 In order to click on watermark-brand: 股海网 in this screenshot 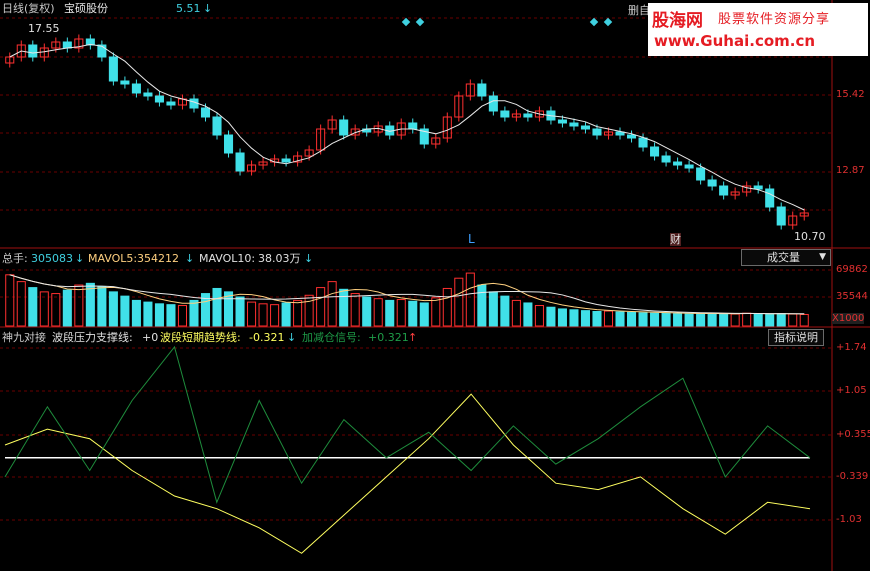, I will do `click(677, 21)`.